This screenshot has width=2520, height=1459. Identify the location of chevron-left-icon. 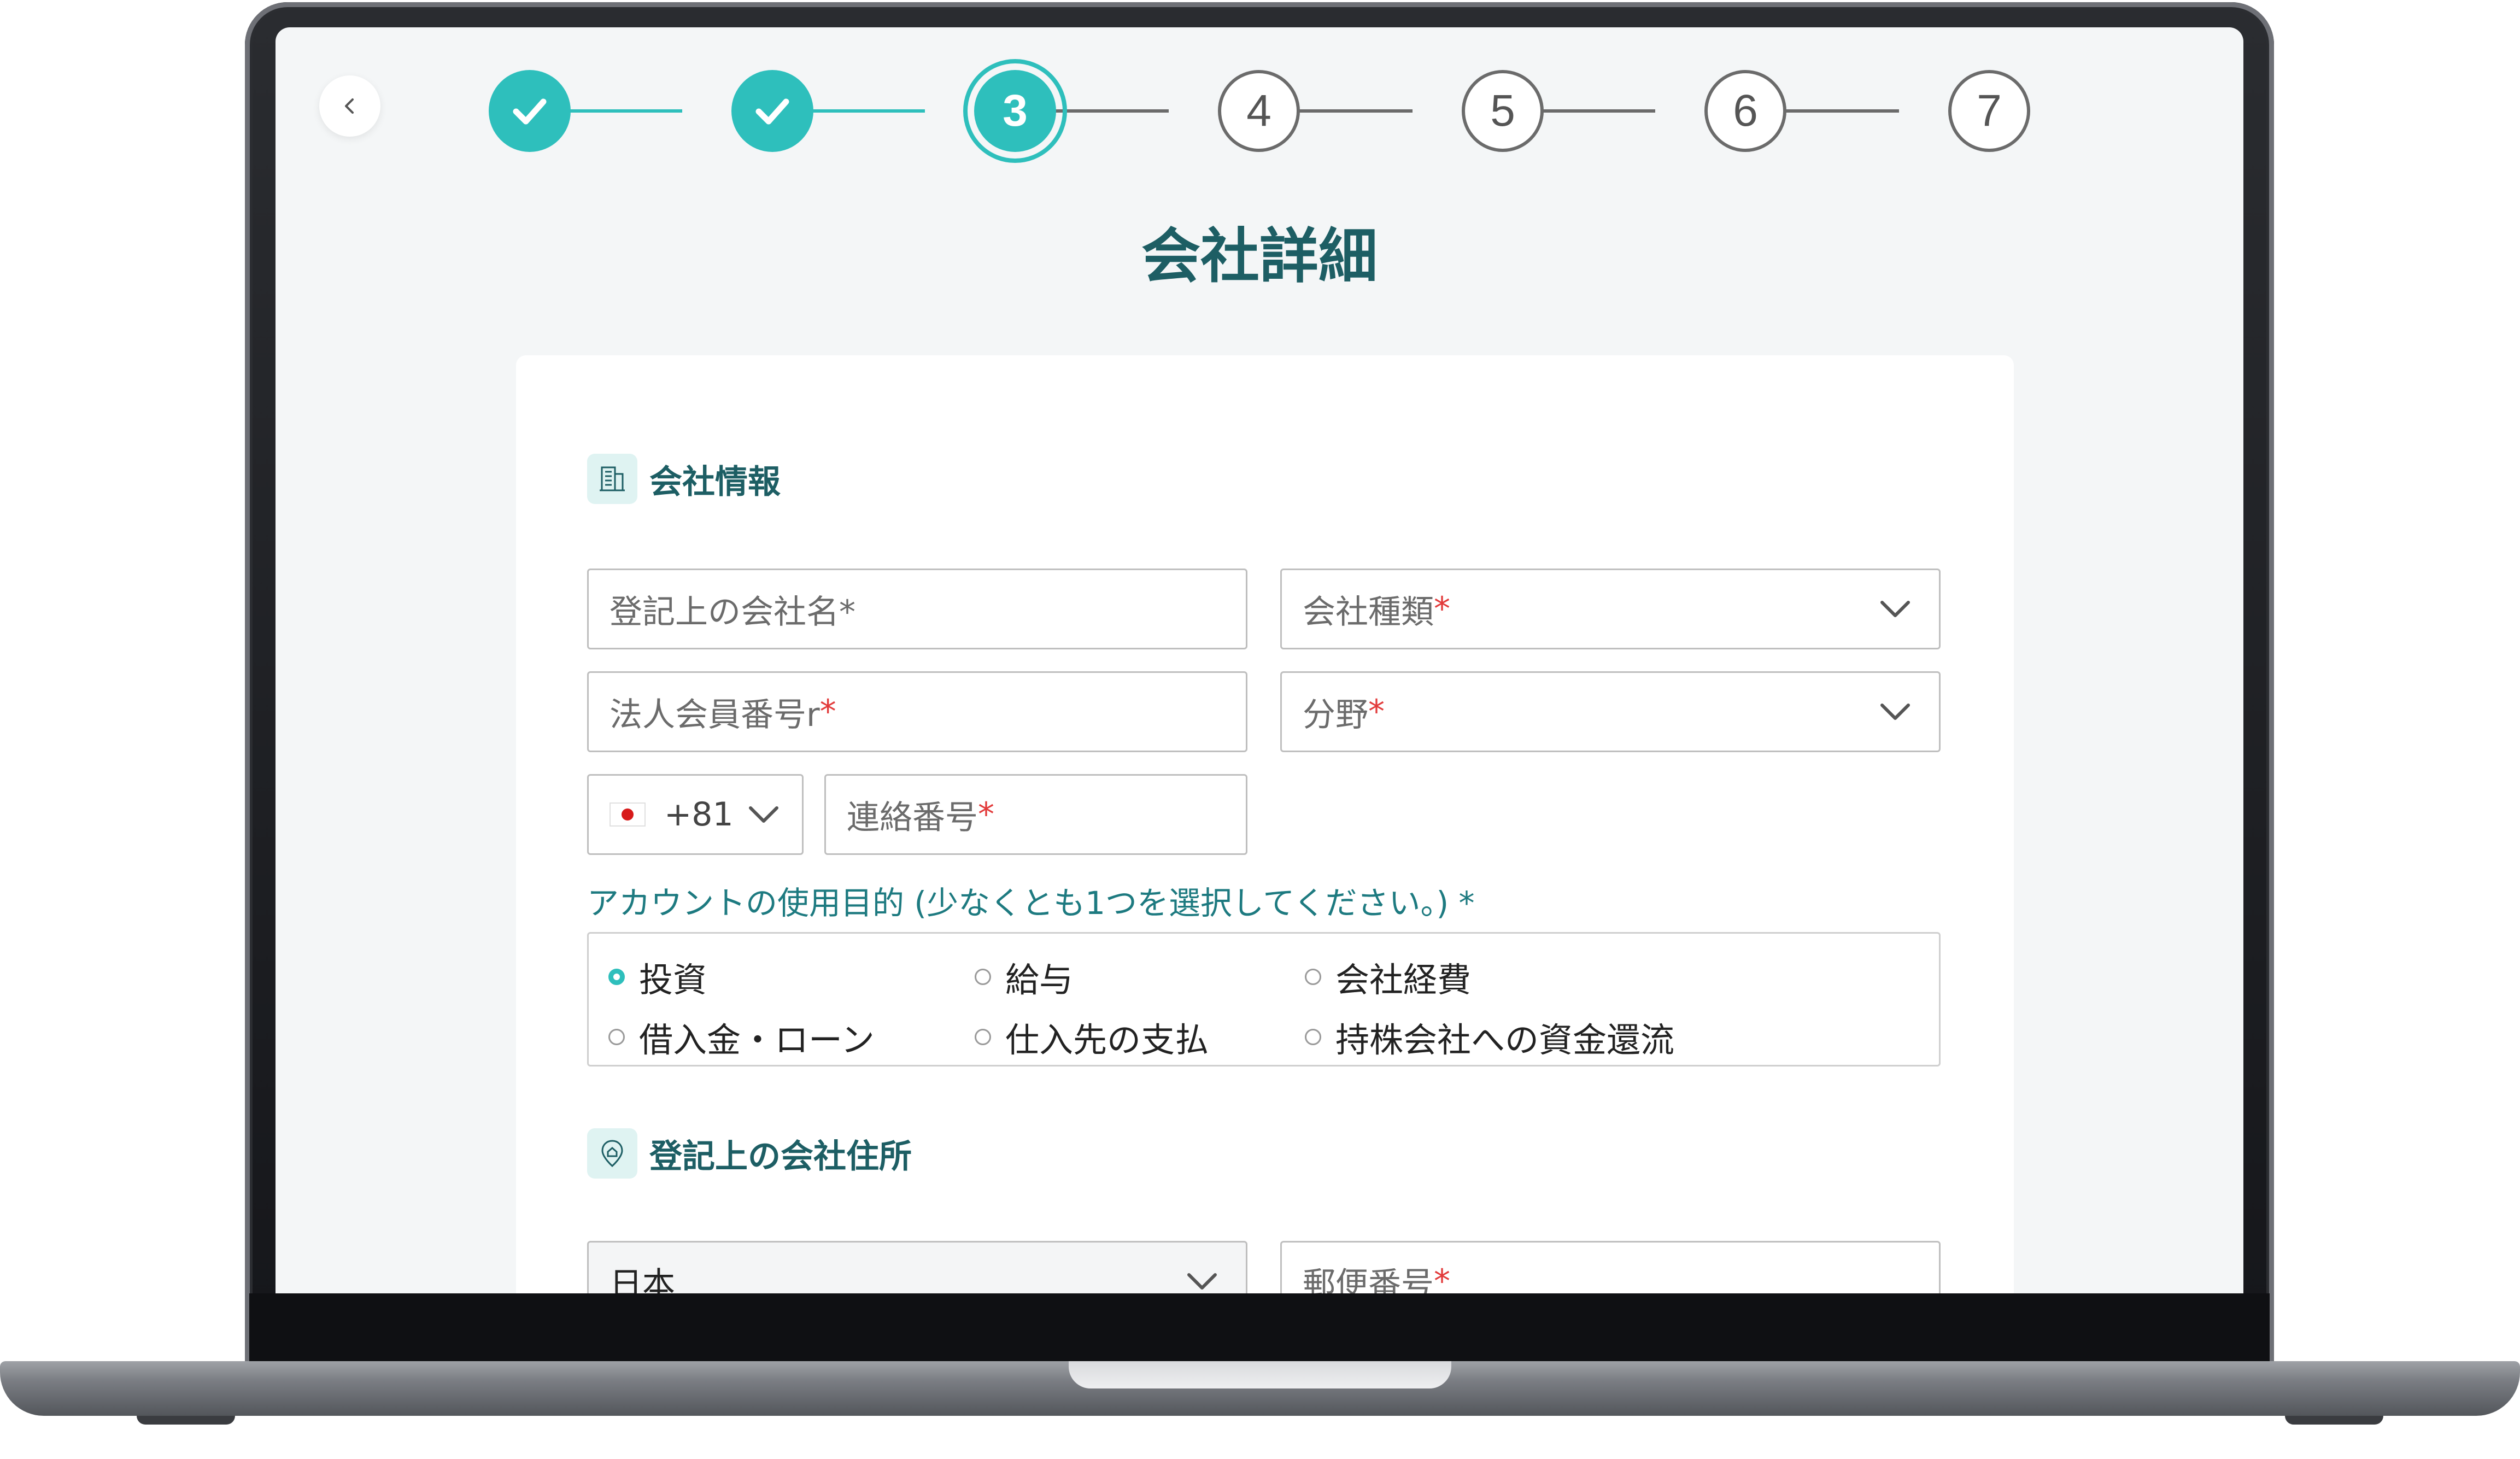
(349, 106).